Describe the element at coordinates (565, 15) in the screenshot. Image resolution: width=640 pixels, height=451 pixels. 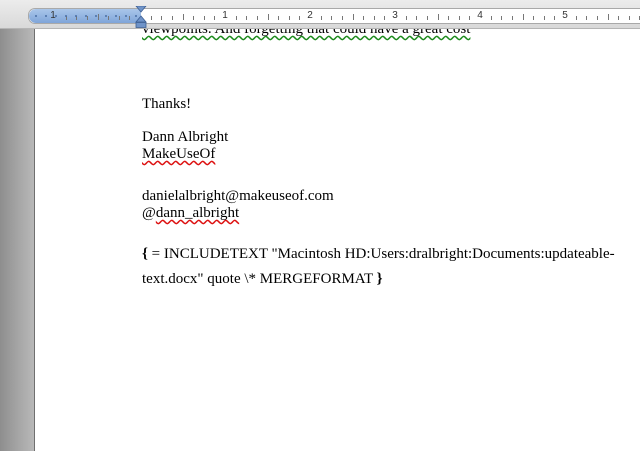
I see `ruler-number: 5` at that location.